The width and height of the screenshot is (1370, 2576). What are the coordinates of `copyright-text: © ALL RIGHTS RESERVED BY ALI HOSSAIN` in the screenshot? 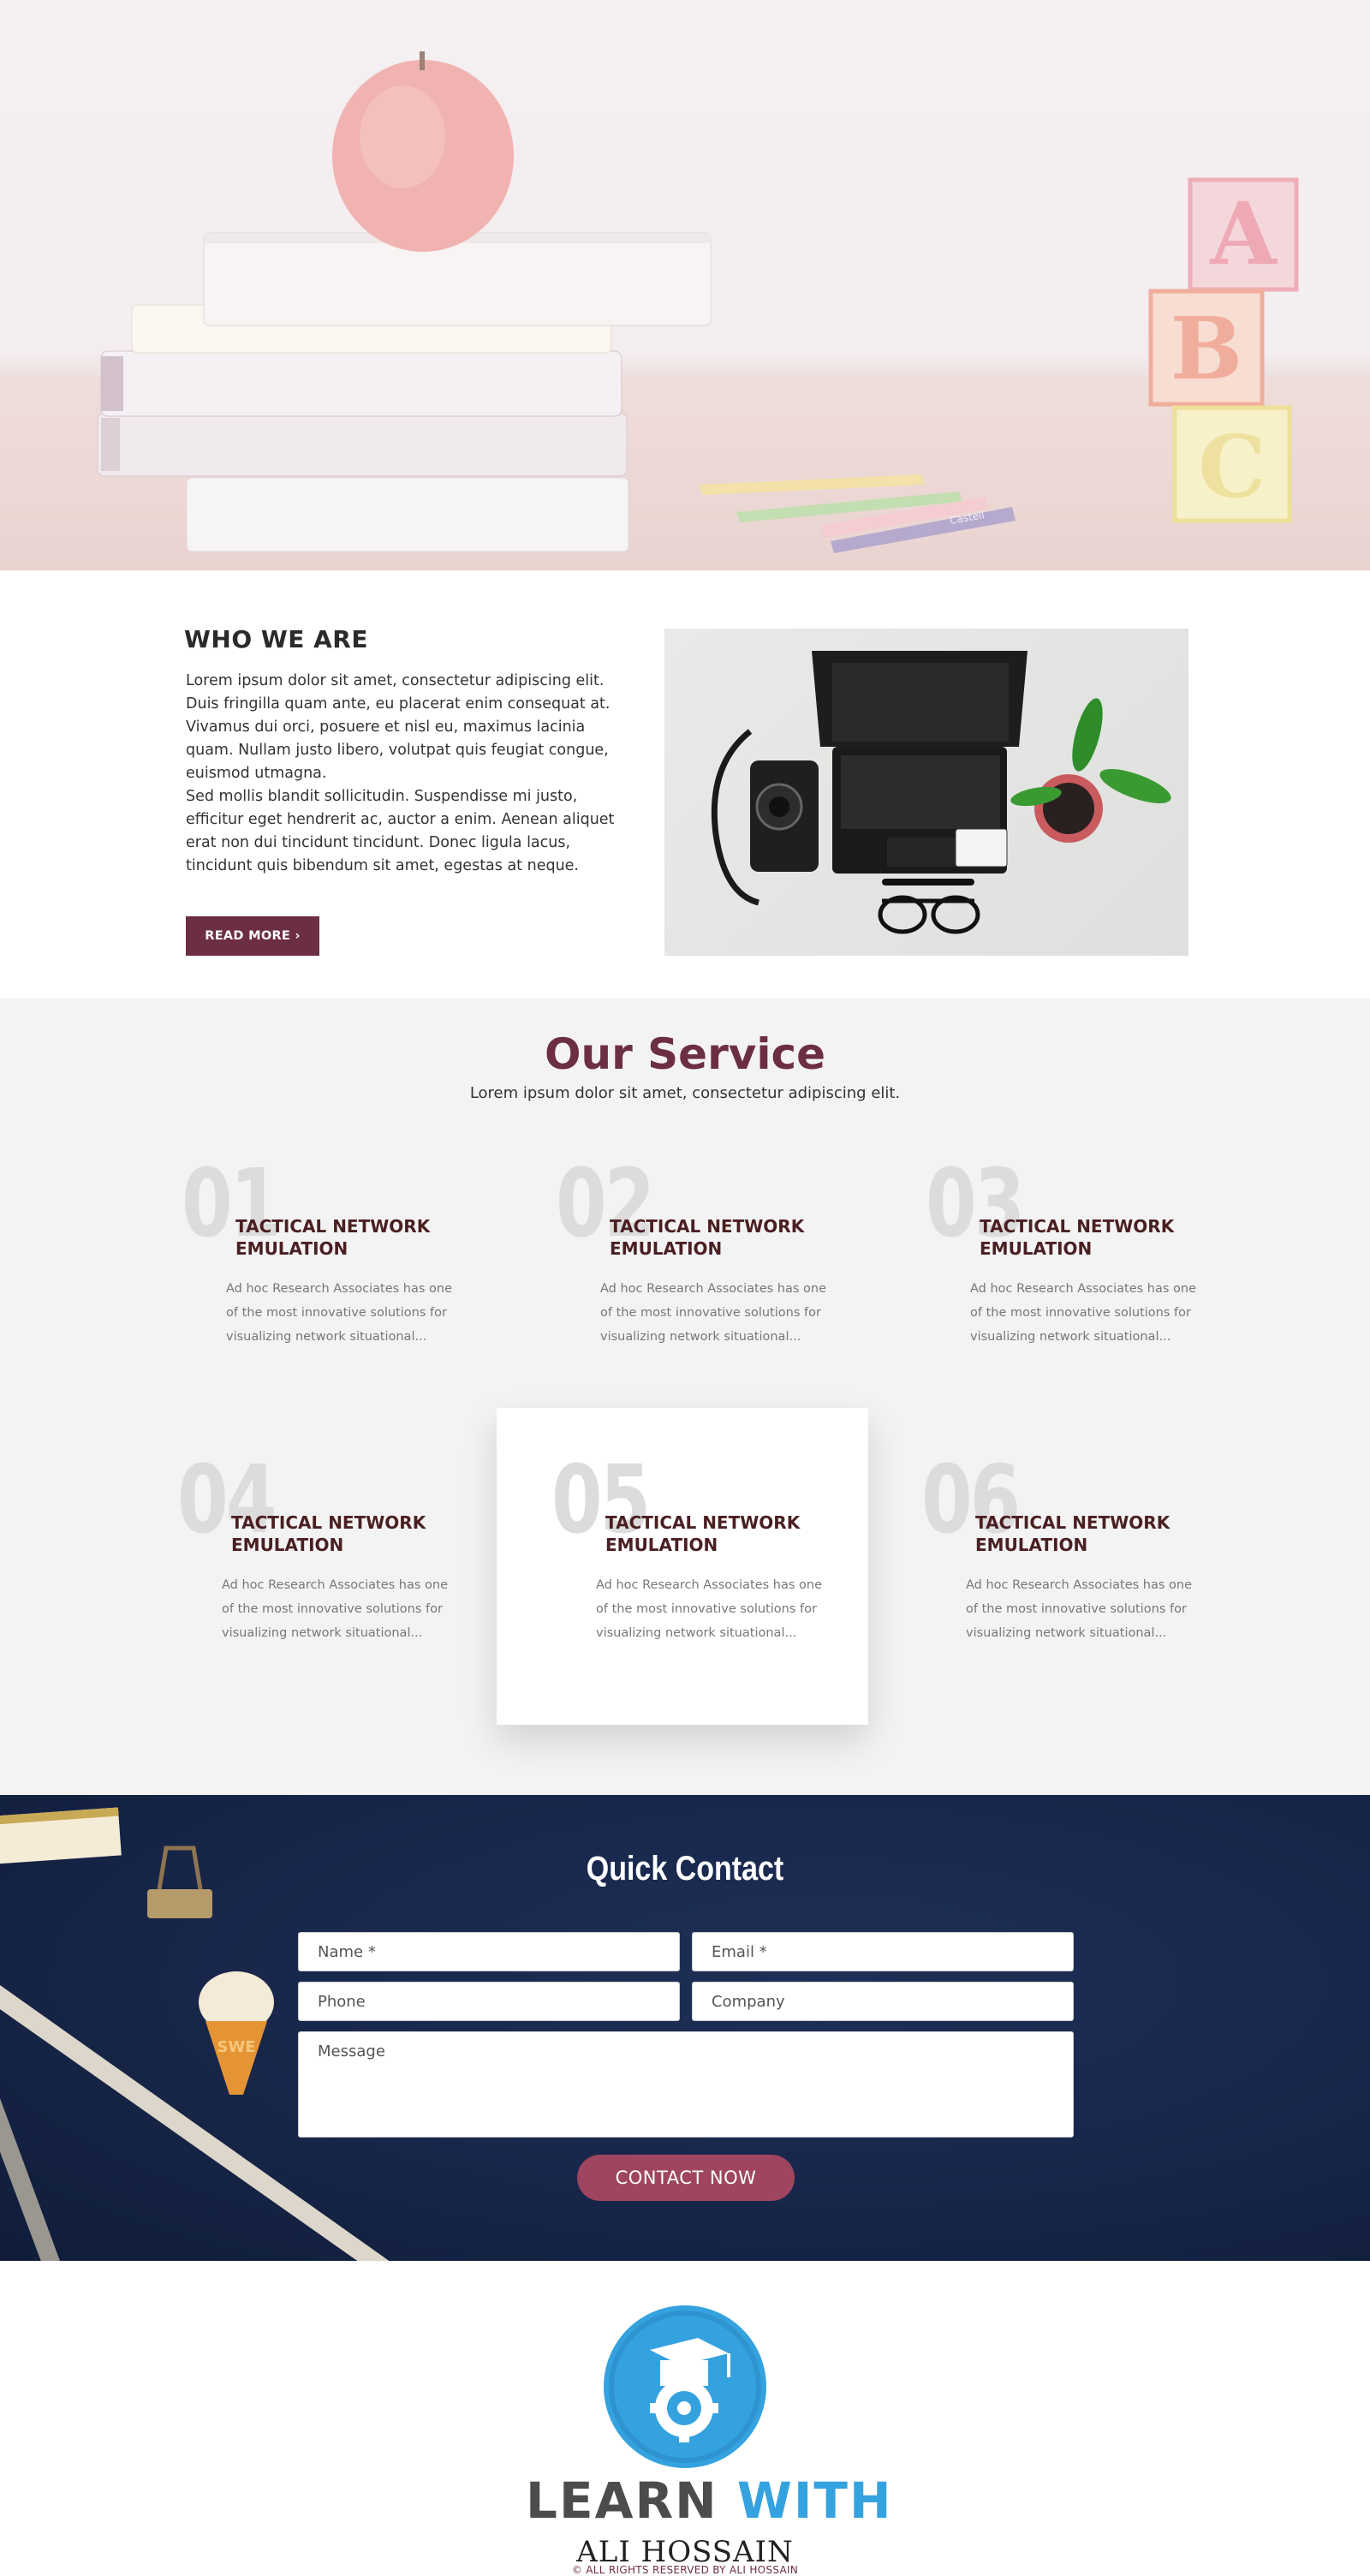 It's located at (685, 2570).